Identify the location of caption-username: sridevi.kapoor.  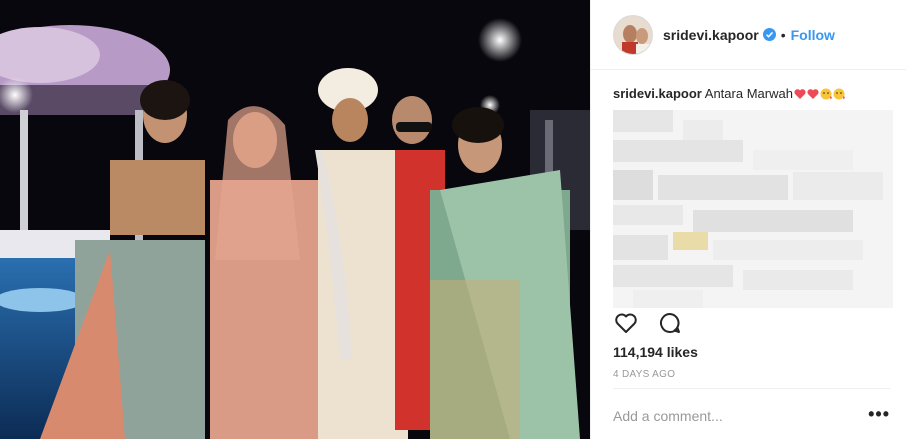
(657, 93).